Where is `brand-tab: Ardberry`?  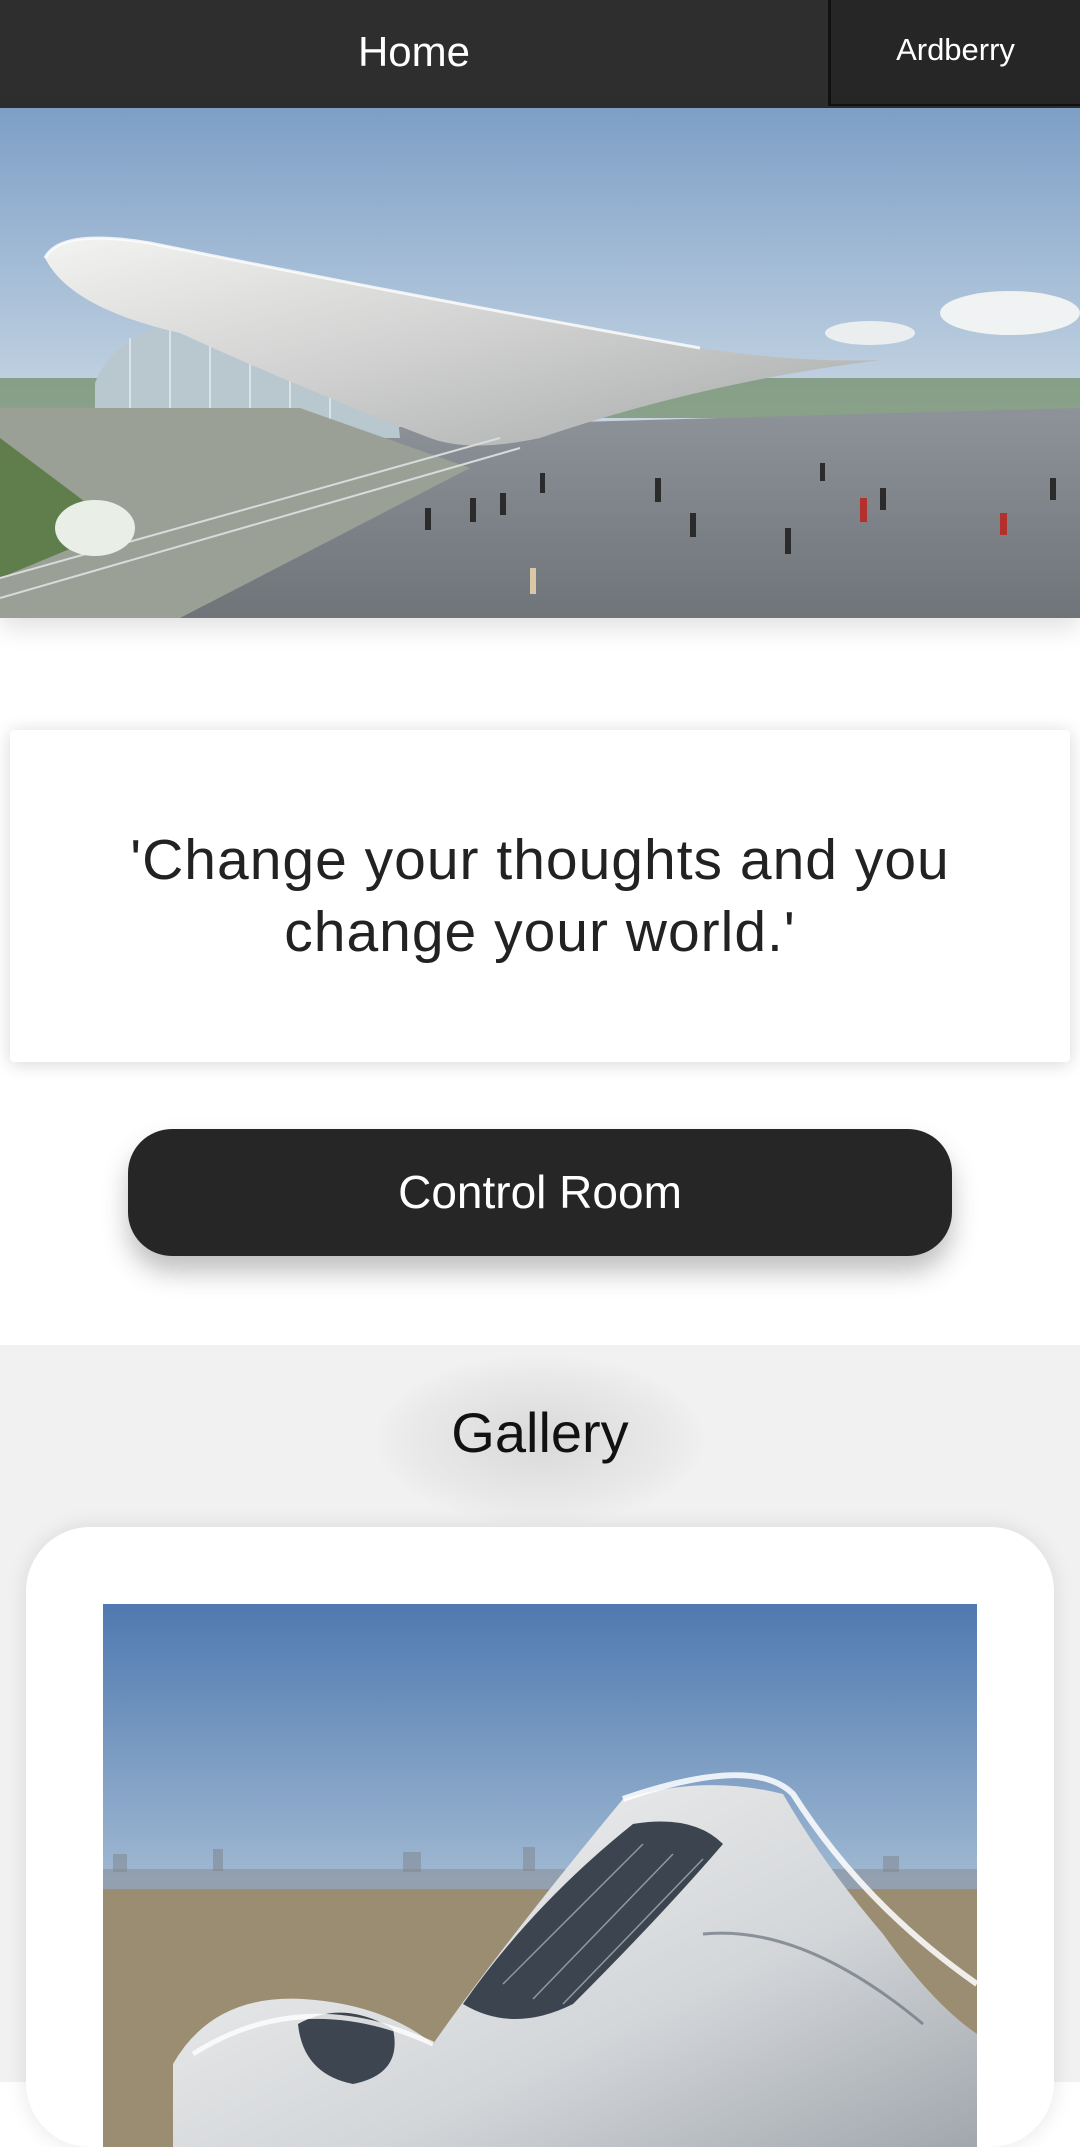
brand-tab: Ardberry is located at coordinates (954, 53).